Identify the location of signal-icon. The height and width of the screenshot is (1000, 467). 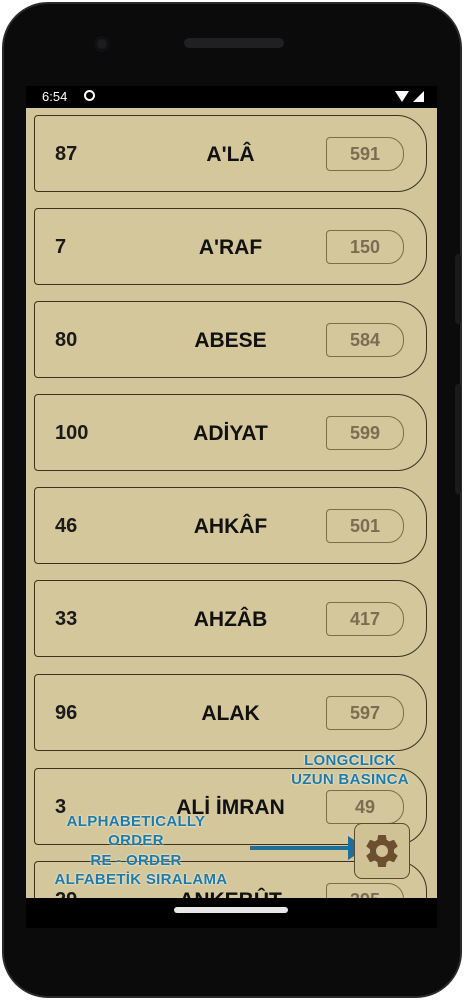
(418, 96).